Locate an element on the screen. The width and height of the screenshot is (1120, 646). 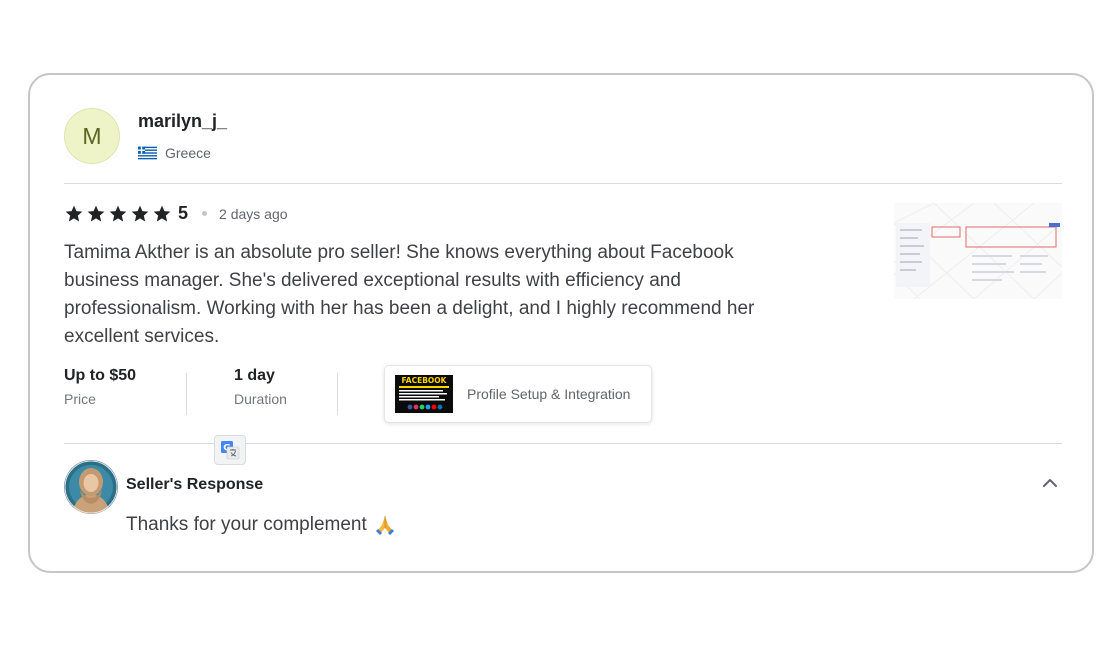
translate-button: G is located at coordinates (230, 450).